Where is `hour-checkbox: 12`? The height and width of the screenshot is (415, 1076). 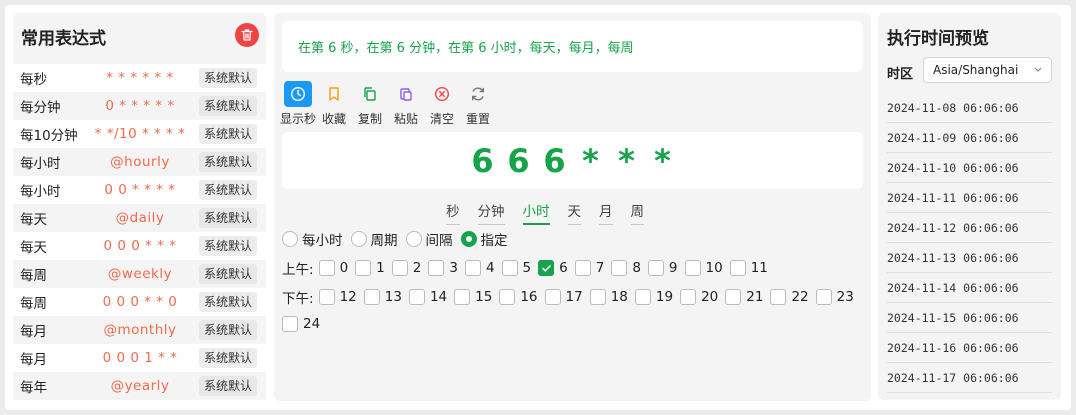 hour-checkbox: 12 is located at coordinates (337, 297).